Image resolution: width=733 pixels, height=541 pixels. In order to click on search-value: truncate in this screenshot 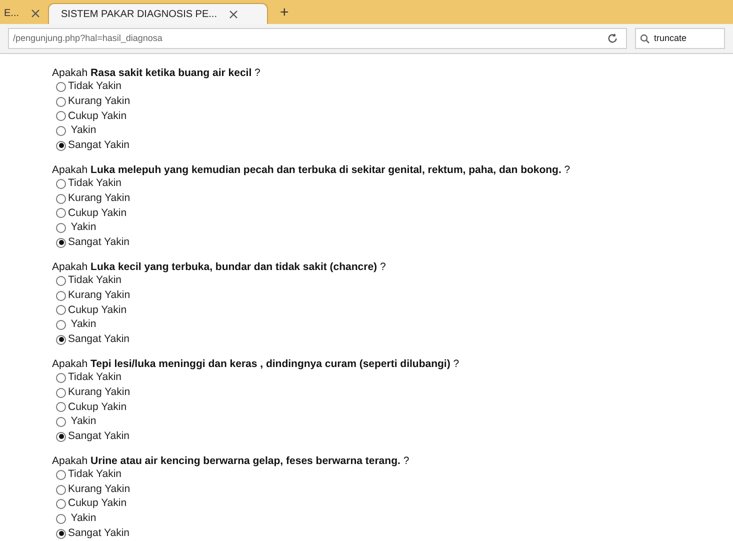, I will do `click(670, 38)`.